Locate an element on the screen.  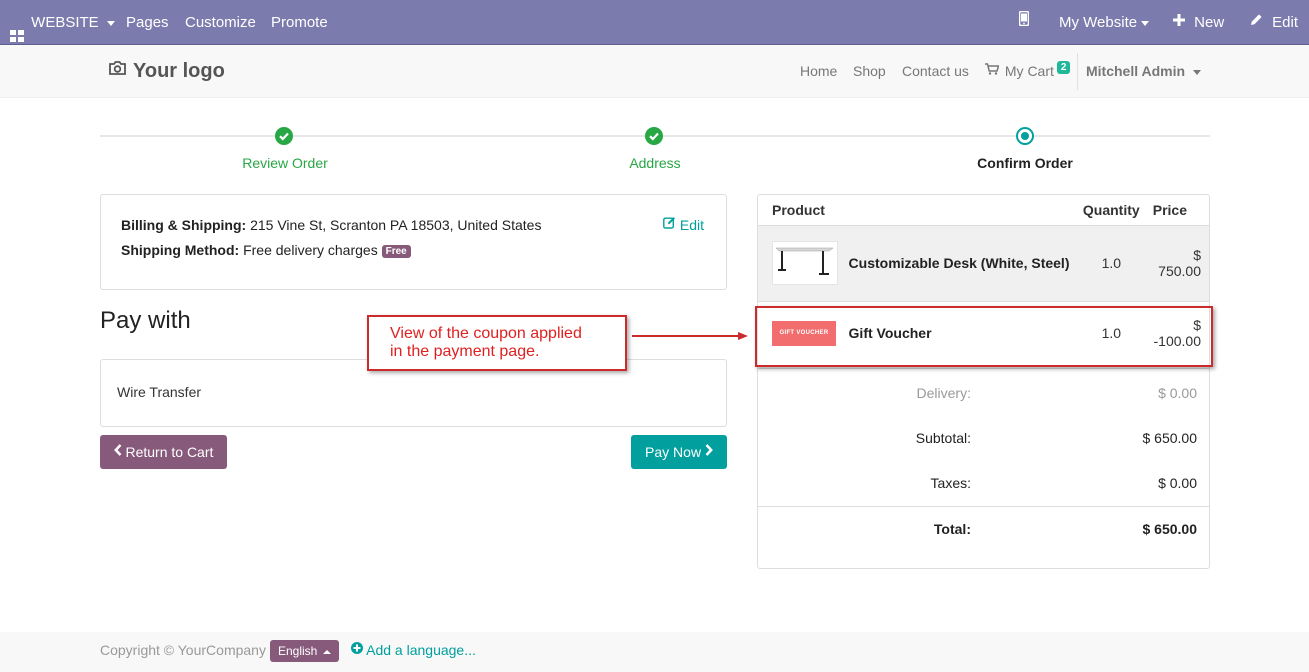
new-label: New is located at coordinates (1209, 22).